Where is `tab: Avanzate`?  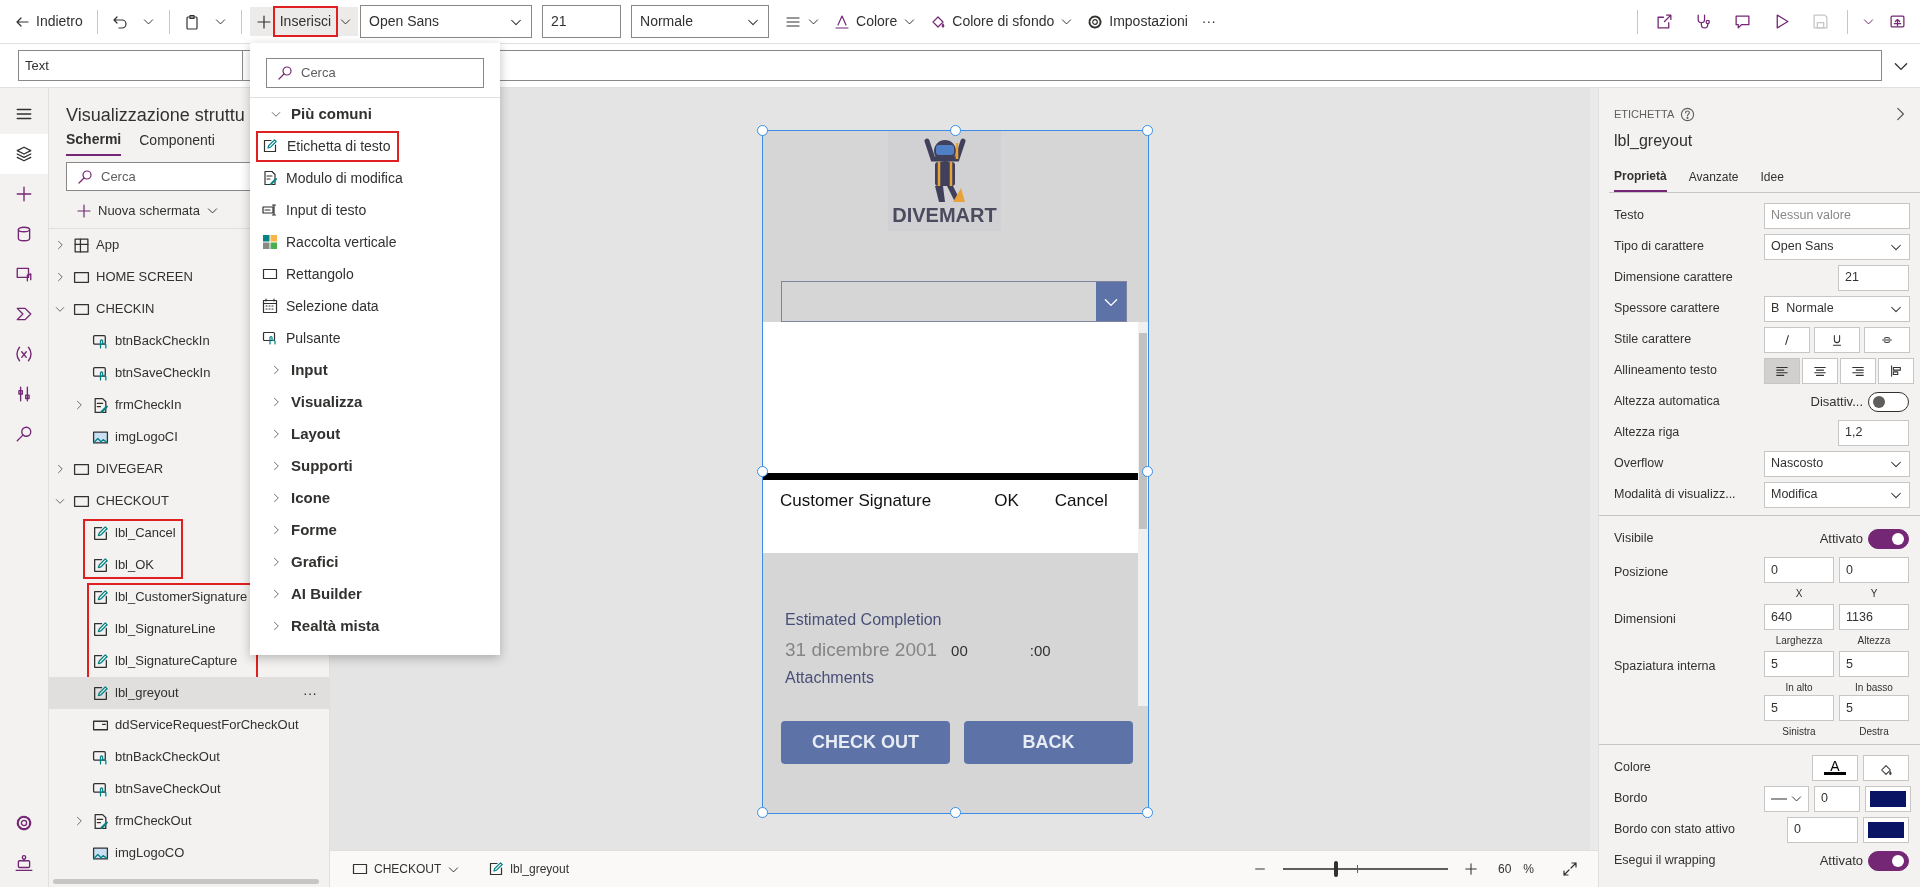 tab: Avanzate is located at coordinates (1713, 179).